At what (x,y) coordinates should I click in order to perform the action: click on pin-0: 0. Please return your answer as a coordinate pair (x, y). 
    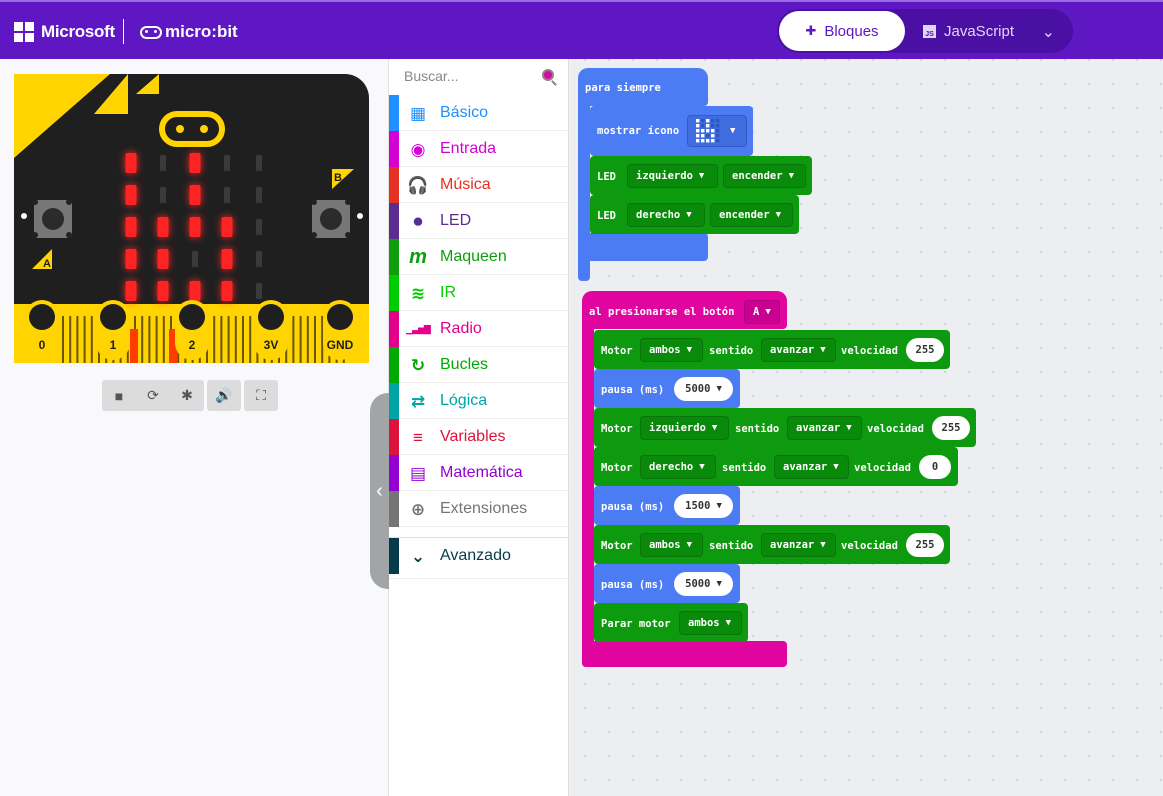
    Looking at the image, I should click on (42, 330).